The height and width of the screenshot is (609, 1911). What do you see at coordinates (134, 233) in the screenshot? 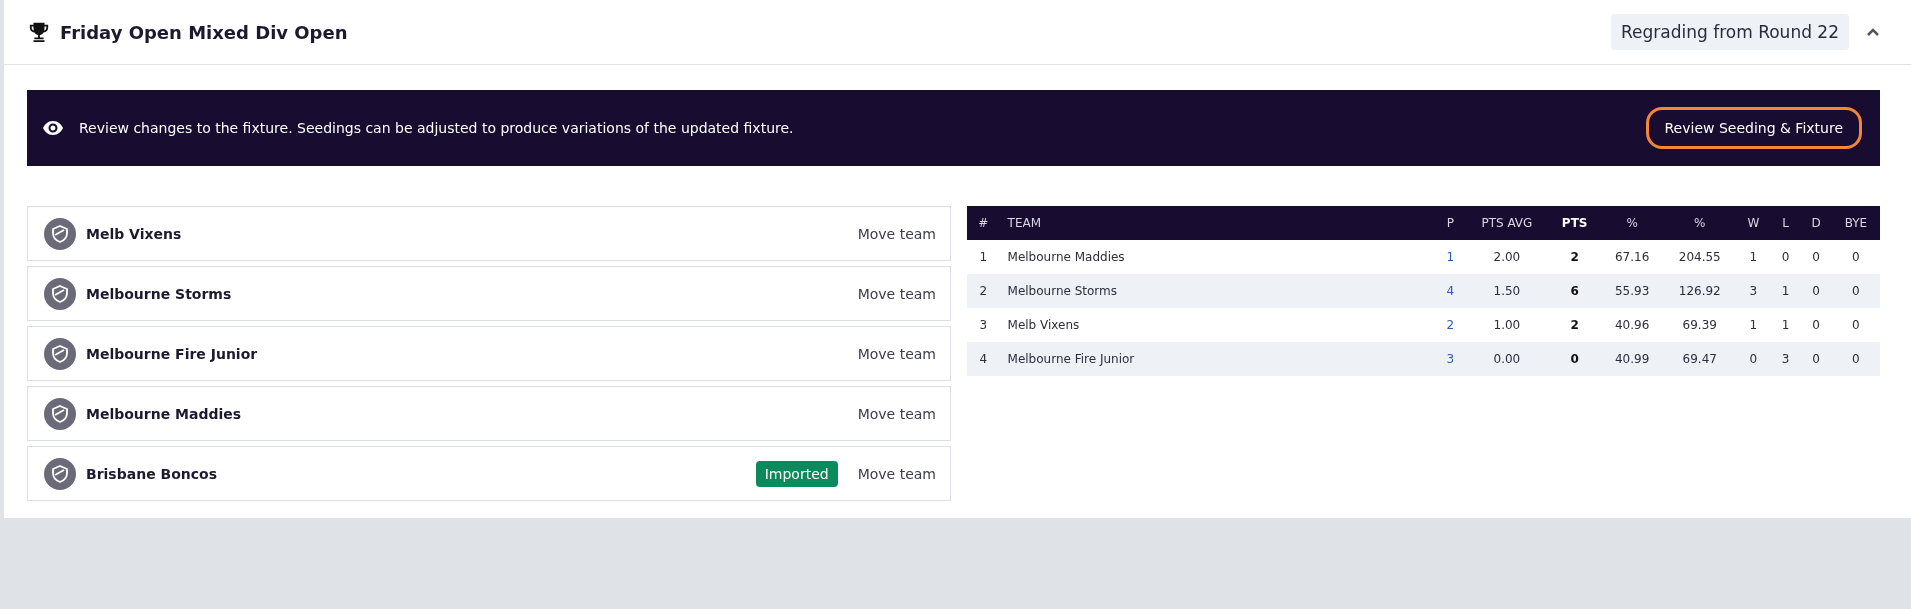
I see `team-name: Melb Vixens` at bounding box center [134, 233].